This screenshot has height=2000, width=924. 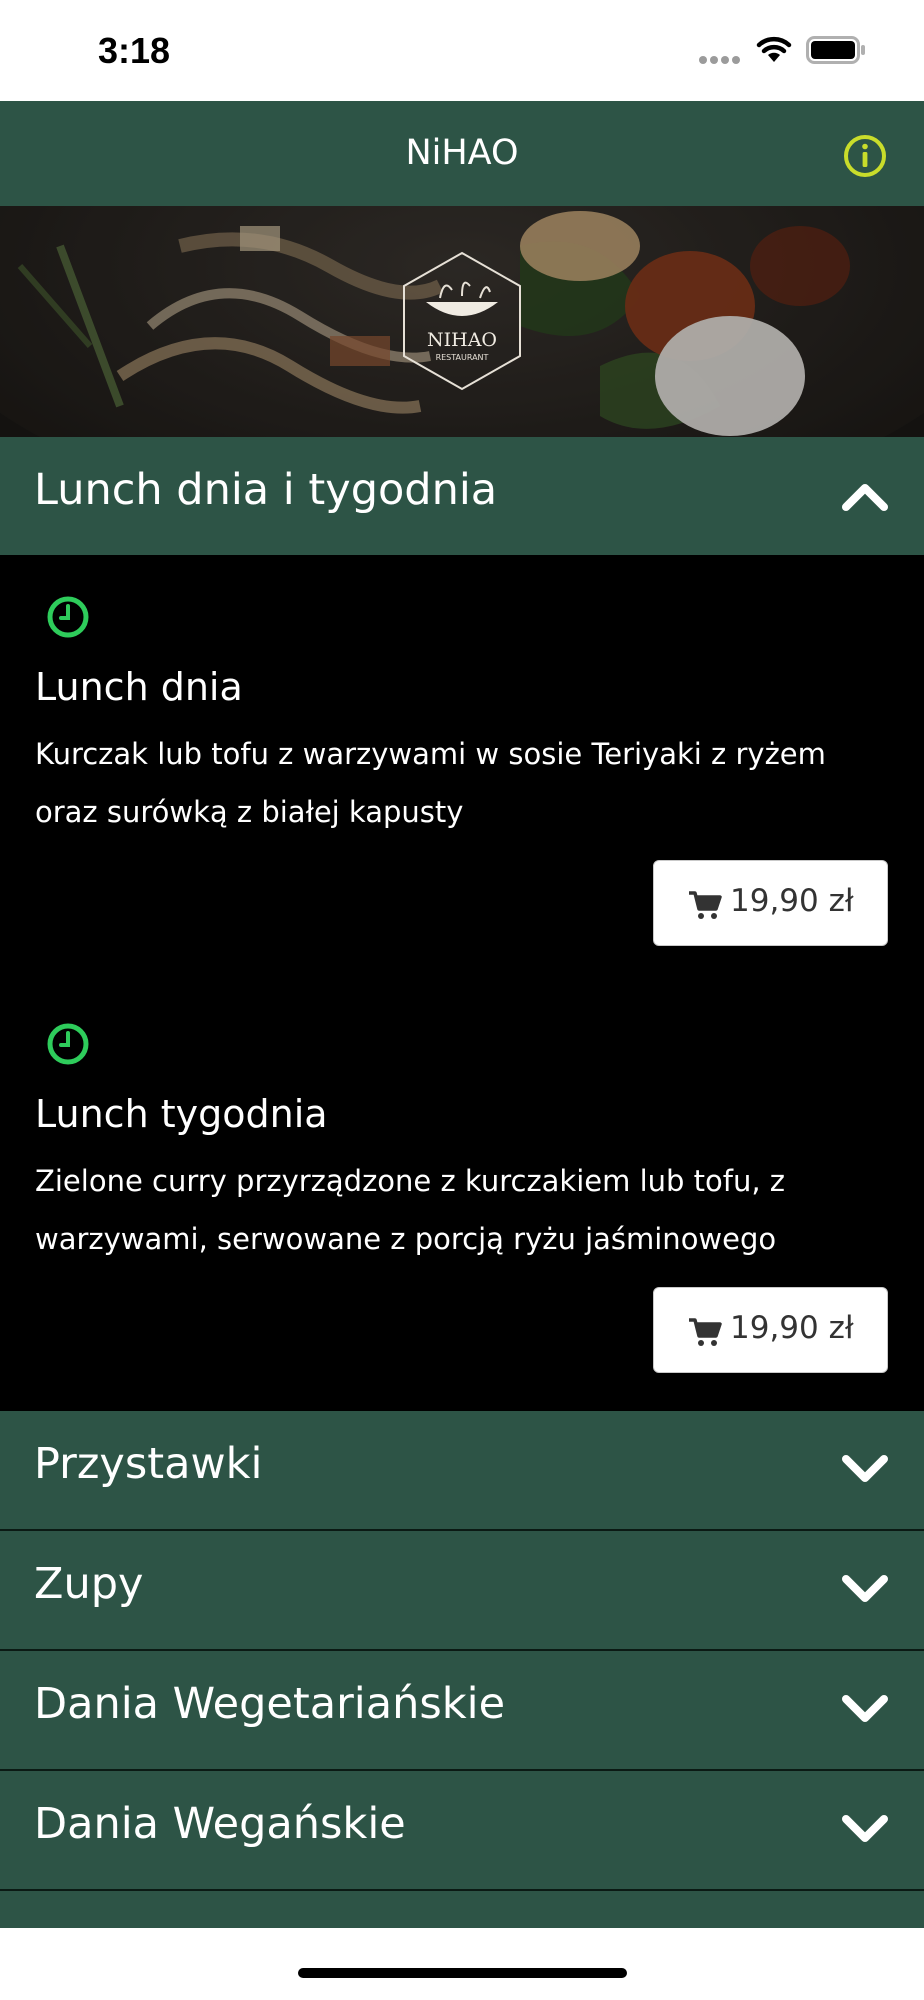 I want to click on hero-banner: NIHAO RESTAURANT, so click(x=462, y=321).